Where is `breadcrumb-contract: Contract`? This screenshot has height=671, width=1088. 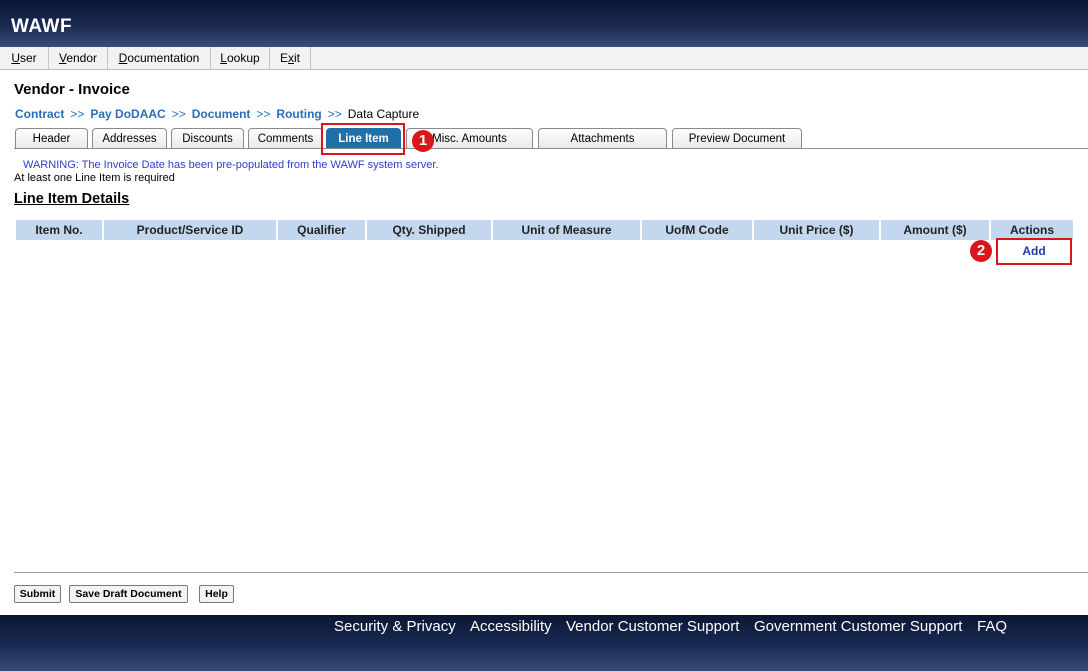
breadcrumb-contract: Contract is located at coordinates (39, 114).